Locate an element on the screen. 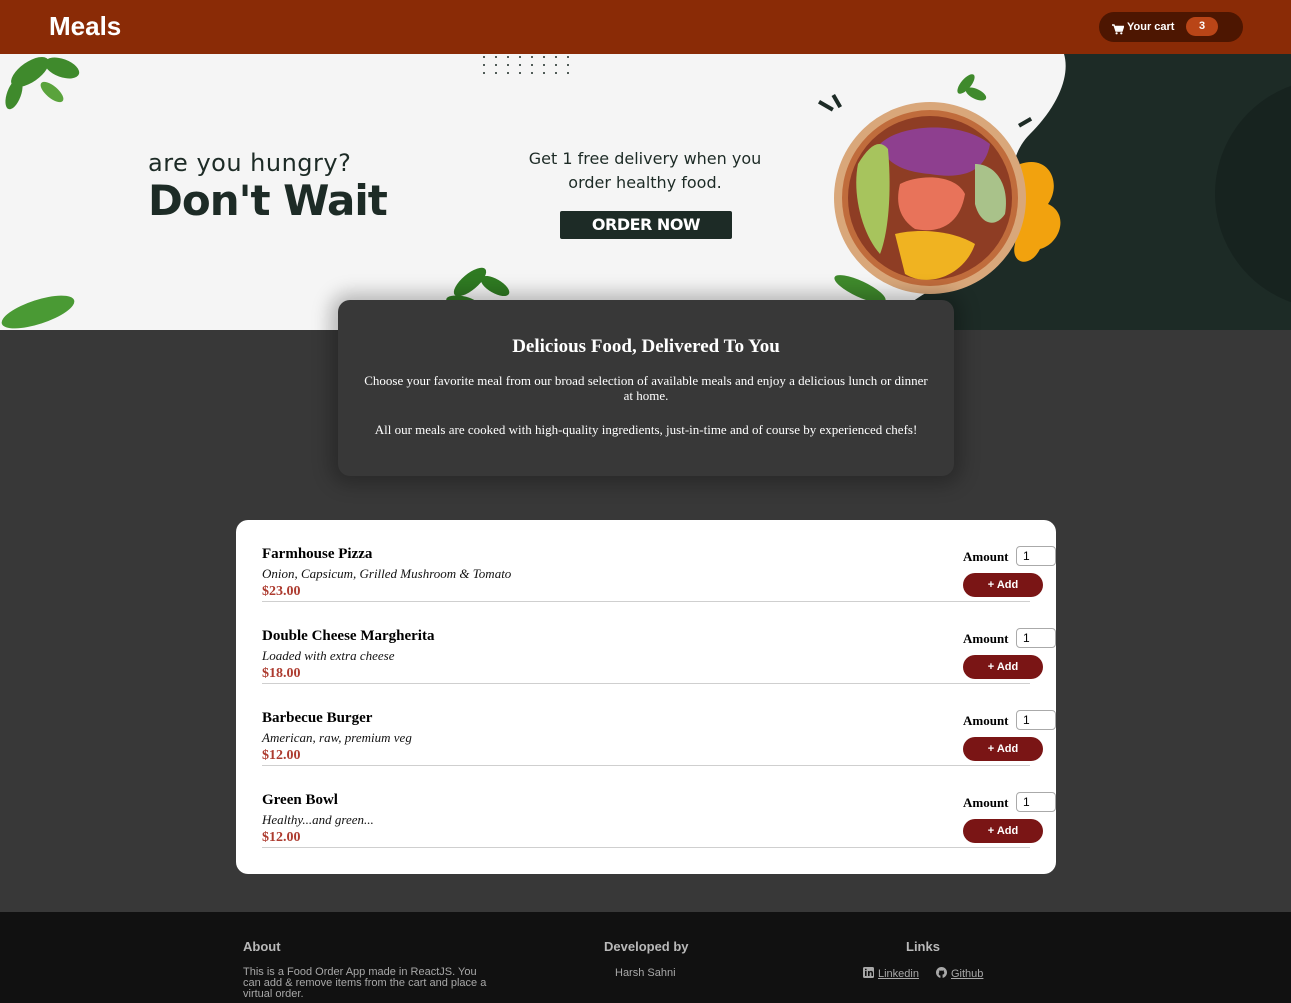 The width and height of the screenshot is (1291, 1003). meal-description: Loaded with extra cheese is located at coordinates (328, 655).